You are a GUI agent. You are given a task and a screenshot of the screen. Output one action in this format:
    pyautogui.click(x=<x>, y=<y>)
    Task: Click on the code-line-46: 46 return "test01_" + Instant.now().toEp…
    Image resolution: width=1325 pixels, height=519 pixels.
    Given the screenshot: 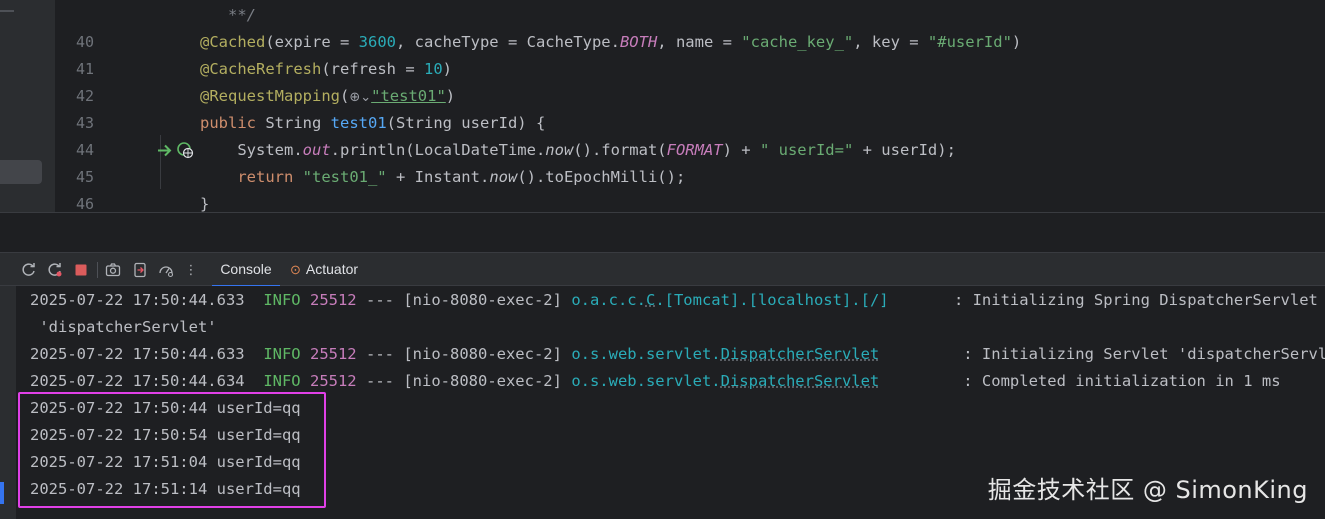 What is the action you would take?
    pyautogui.click(x=690, y=188)
    